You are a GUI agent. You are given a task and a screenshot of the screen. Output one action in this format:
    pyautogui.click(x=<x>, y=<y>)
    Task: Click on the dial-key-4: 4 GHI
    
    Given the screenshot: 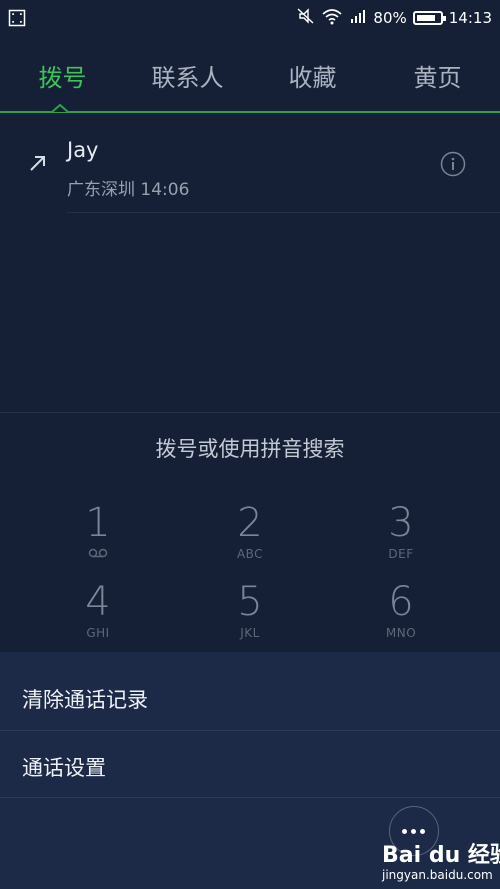 What is the action you would take?
    pyautogui.click(x=98, y=620)
    